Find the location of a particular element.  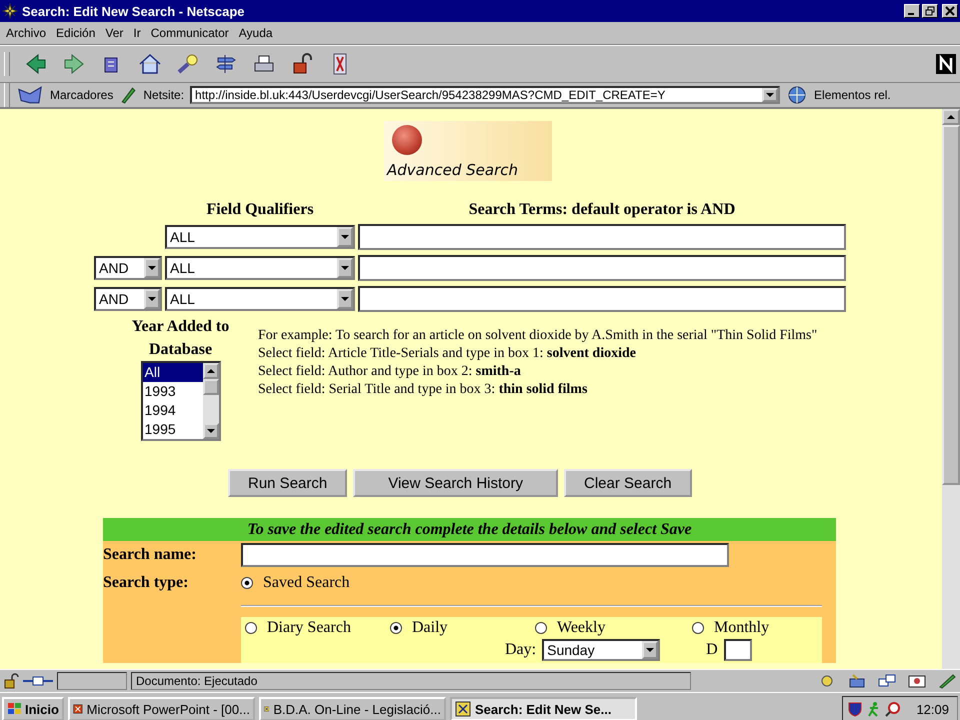

restore-button is located at coordinates (930, 11).